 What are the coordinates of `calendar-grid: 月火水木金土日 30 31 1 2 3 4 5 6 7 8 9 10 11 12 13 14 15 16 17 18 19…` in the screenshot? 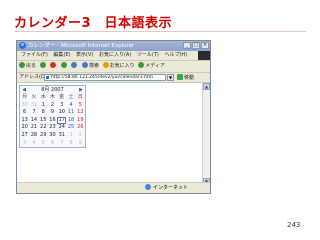 It's located at (52, 120).